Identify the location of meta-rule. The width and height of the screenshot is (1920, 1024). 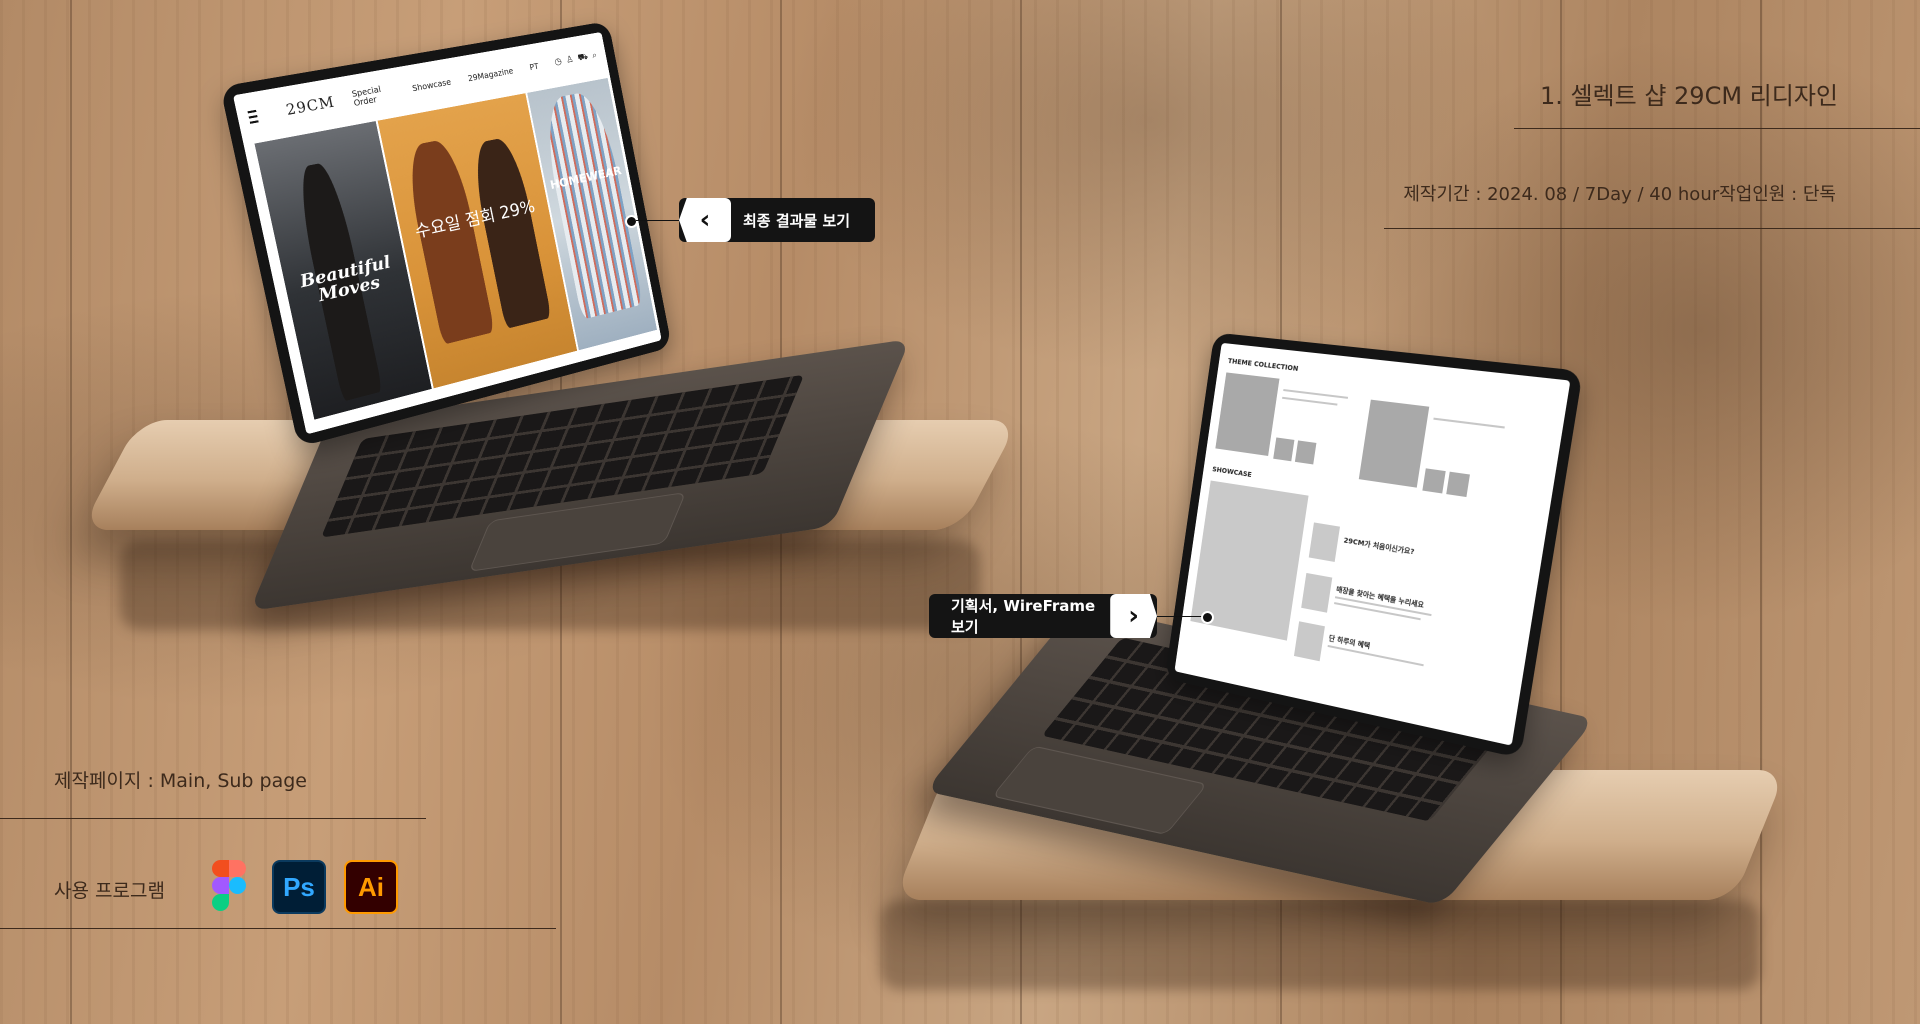
(1652, 228).